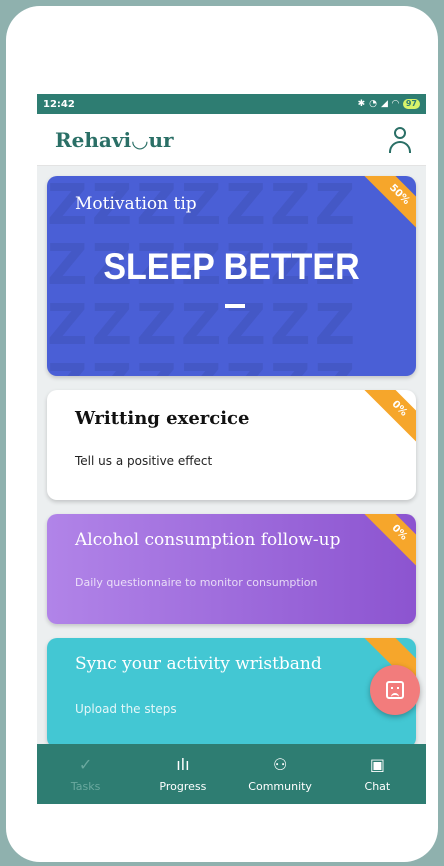 This screenshot has width=444, height=866. I want to click on battery-icon: 97, so click(411, 104).